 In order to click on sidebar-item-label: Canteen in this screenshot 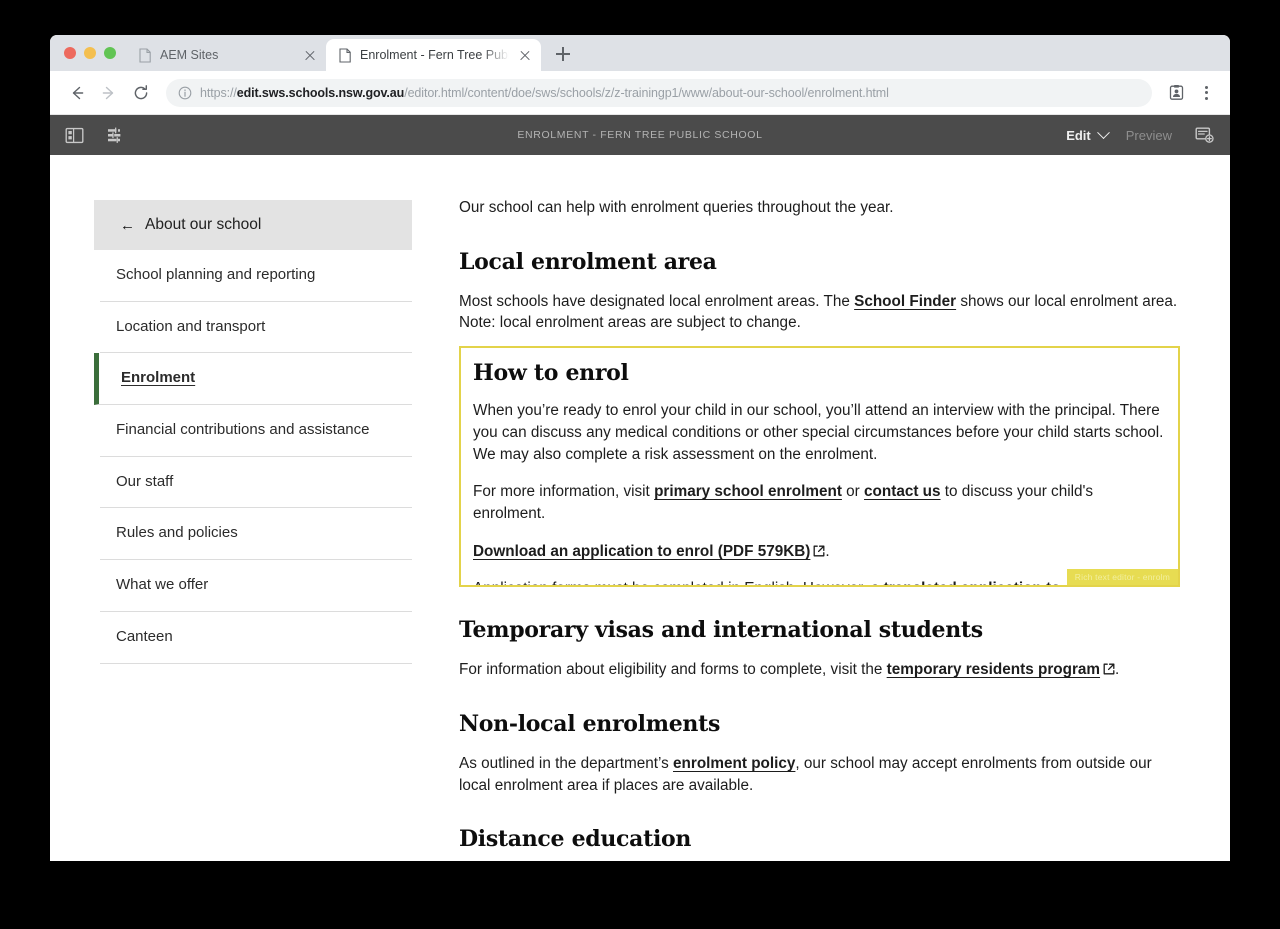, I will do `click(144, 636)`.